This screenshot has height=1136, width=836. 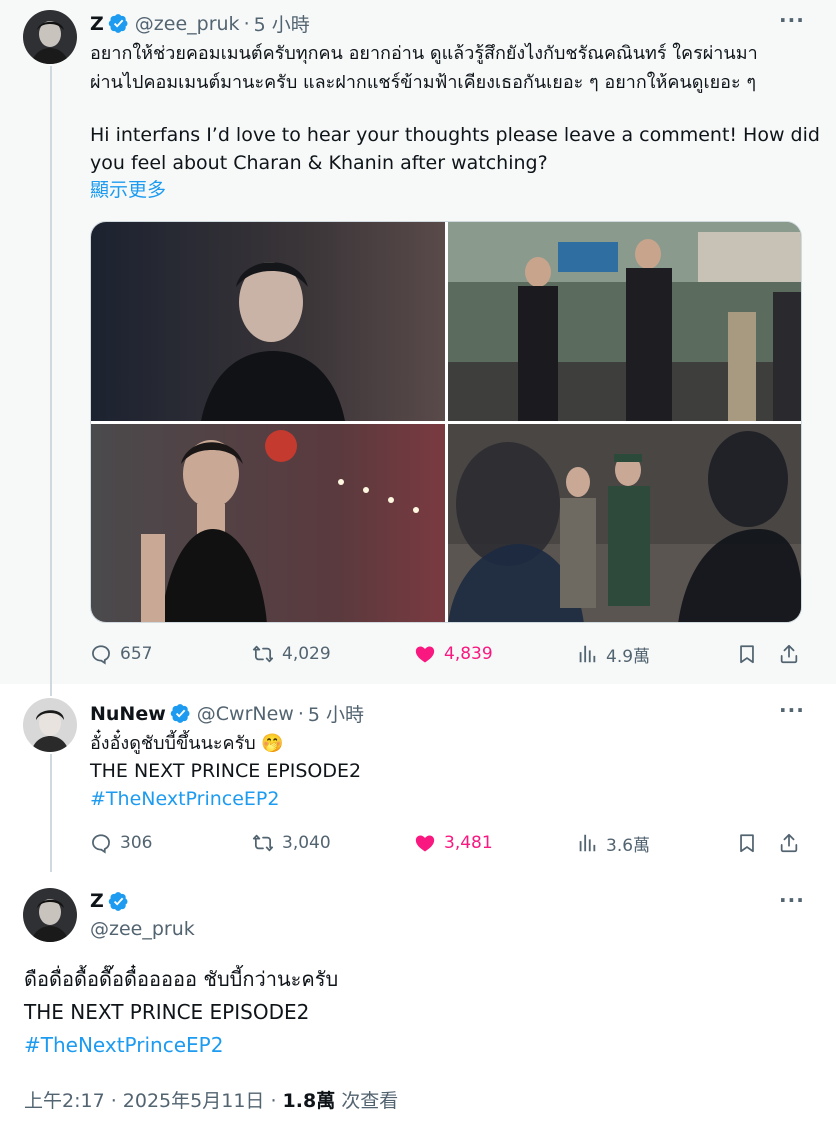 I want to click on reply-button: 306, so click(x=121, y=843).